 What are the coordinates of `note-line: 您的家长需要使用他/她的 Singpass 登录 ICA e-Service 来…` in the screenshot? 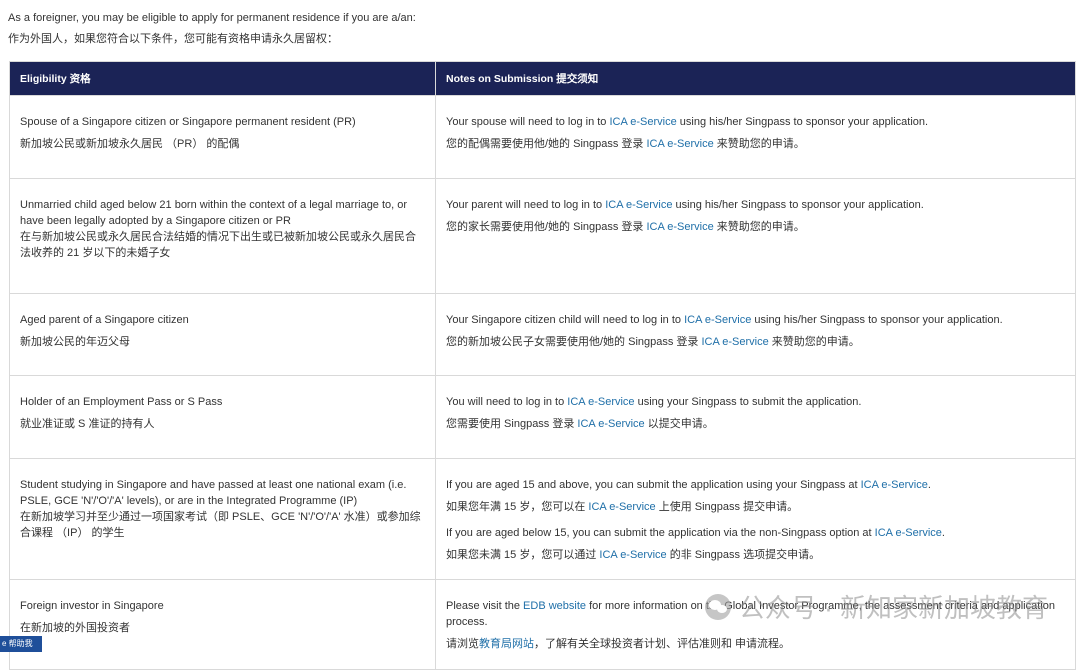 It's located at (625, 227).